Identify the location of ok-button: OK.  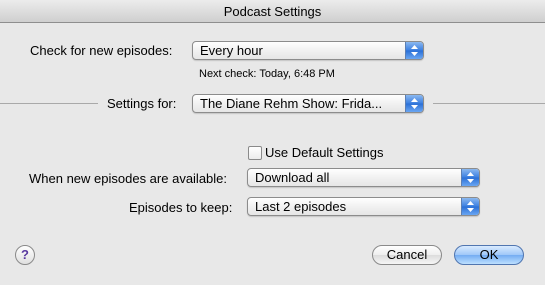
(489, 255).